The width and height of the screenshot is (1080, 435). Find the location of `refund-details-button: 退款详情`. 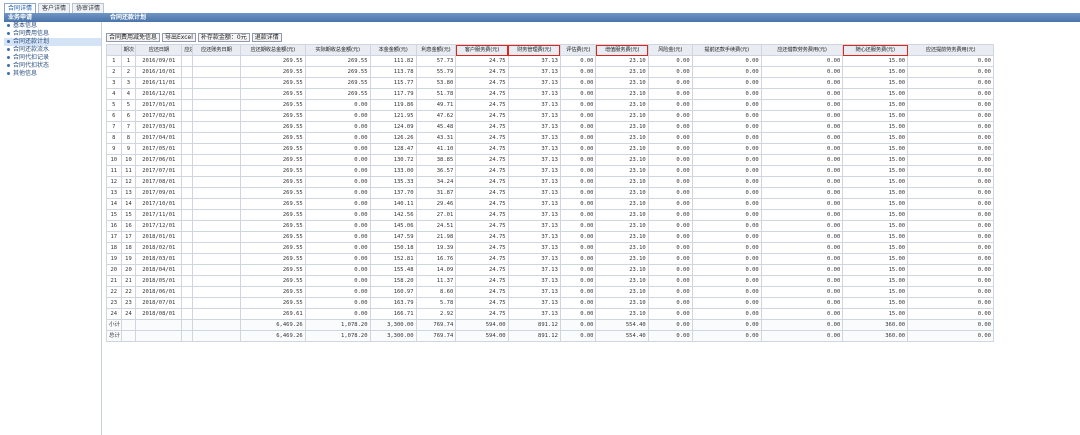

refund-details-button: 退款详情 is located at coordinates (266, 37).